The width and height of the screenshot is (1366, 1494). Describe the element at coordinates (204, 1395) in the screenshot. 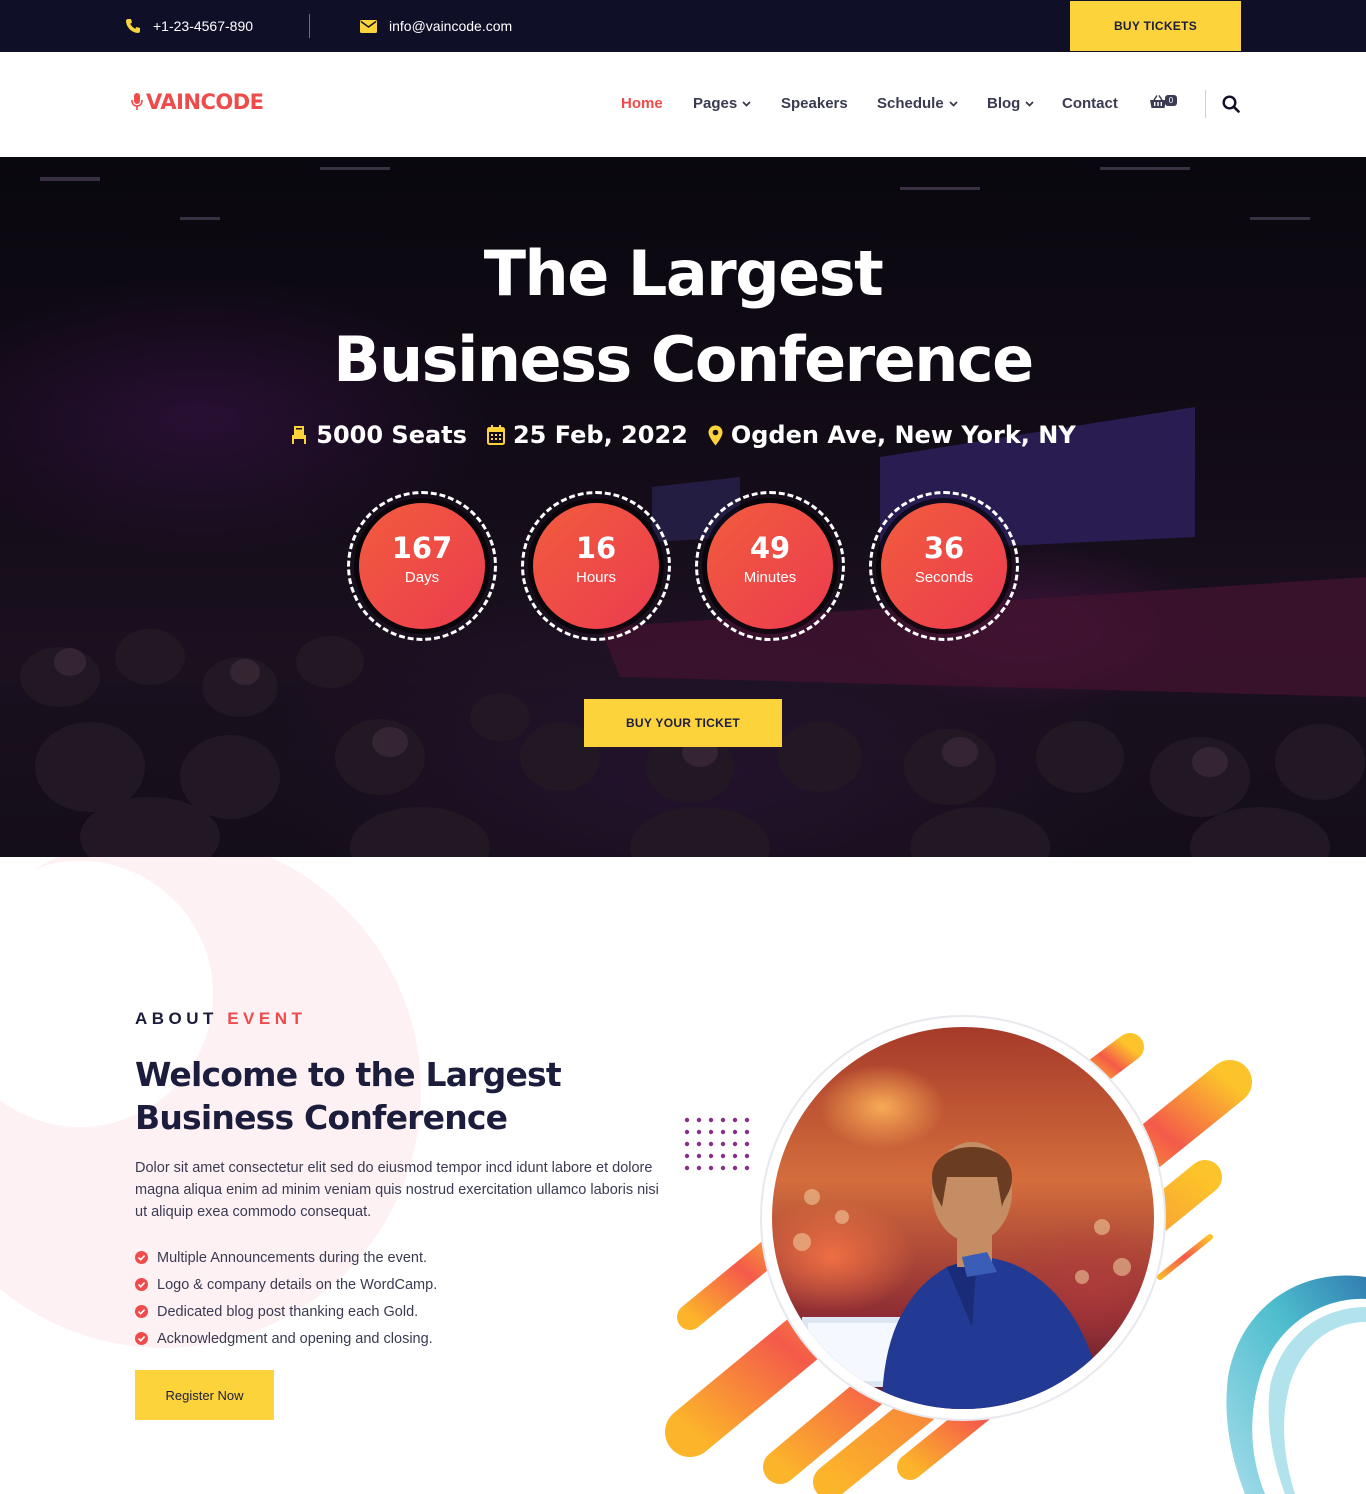

I see `register-now-button: Register Now` at that location.